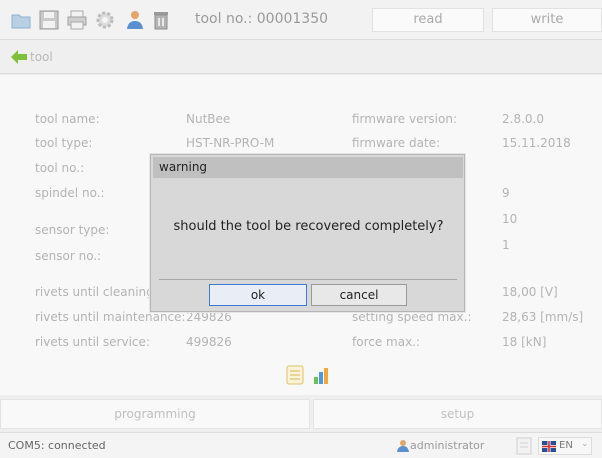 This screenshot has height=458, width=602. Describe the element at coordinates (208, 119) in the screenshot. I see `tool-name-value: NutBee` at that location.